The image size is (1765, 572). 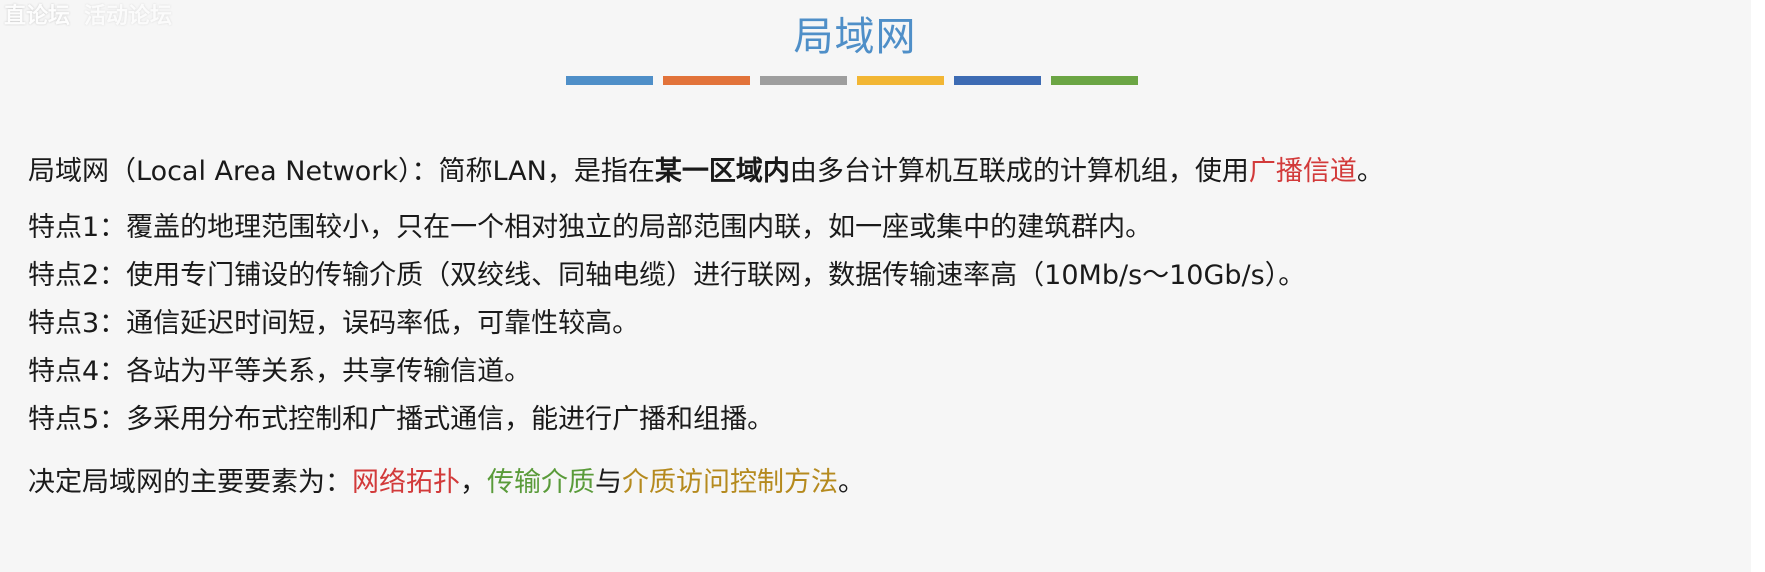 What do you see at coordinates (730, 482) in the screenshot?
I see `conclusion-mac: 介质访问控制方法` at bounding box center [730, 482].